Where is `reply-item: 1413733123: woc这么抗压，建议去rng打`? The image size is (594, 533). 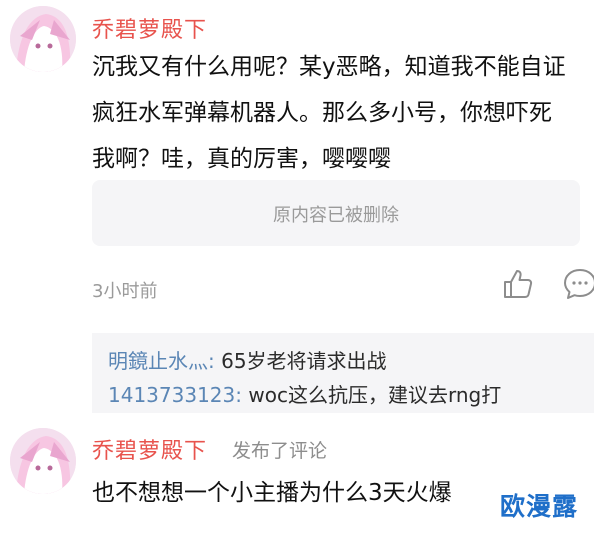 reply-item: 1413733123: woc这么抗压，建议去rng打 is located at coordinates (304, 393).